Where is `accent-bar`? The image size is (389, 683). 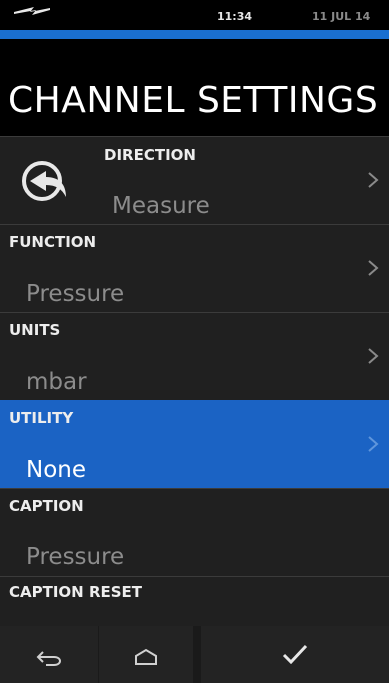
accent-bar is located at coordinates (194, 34).